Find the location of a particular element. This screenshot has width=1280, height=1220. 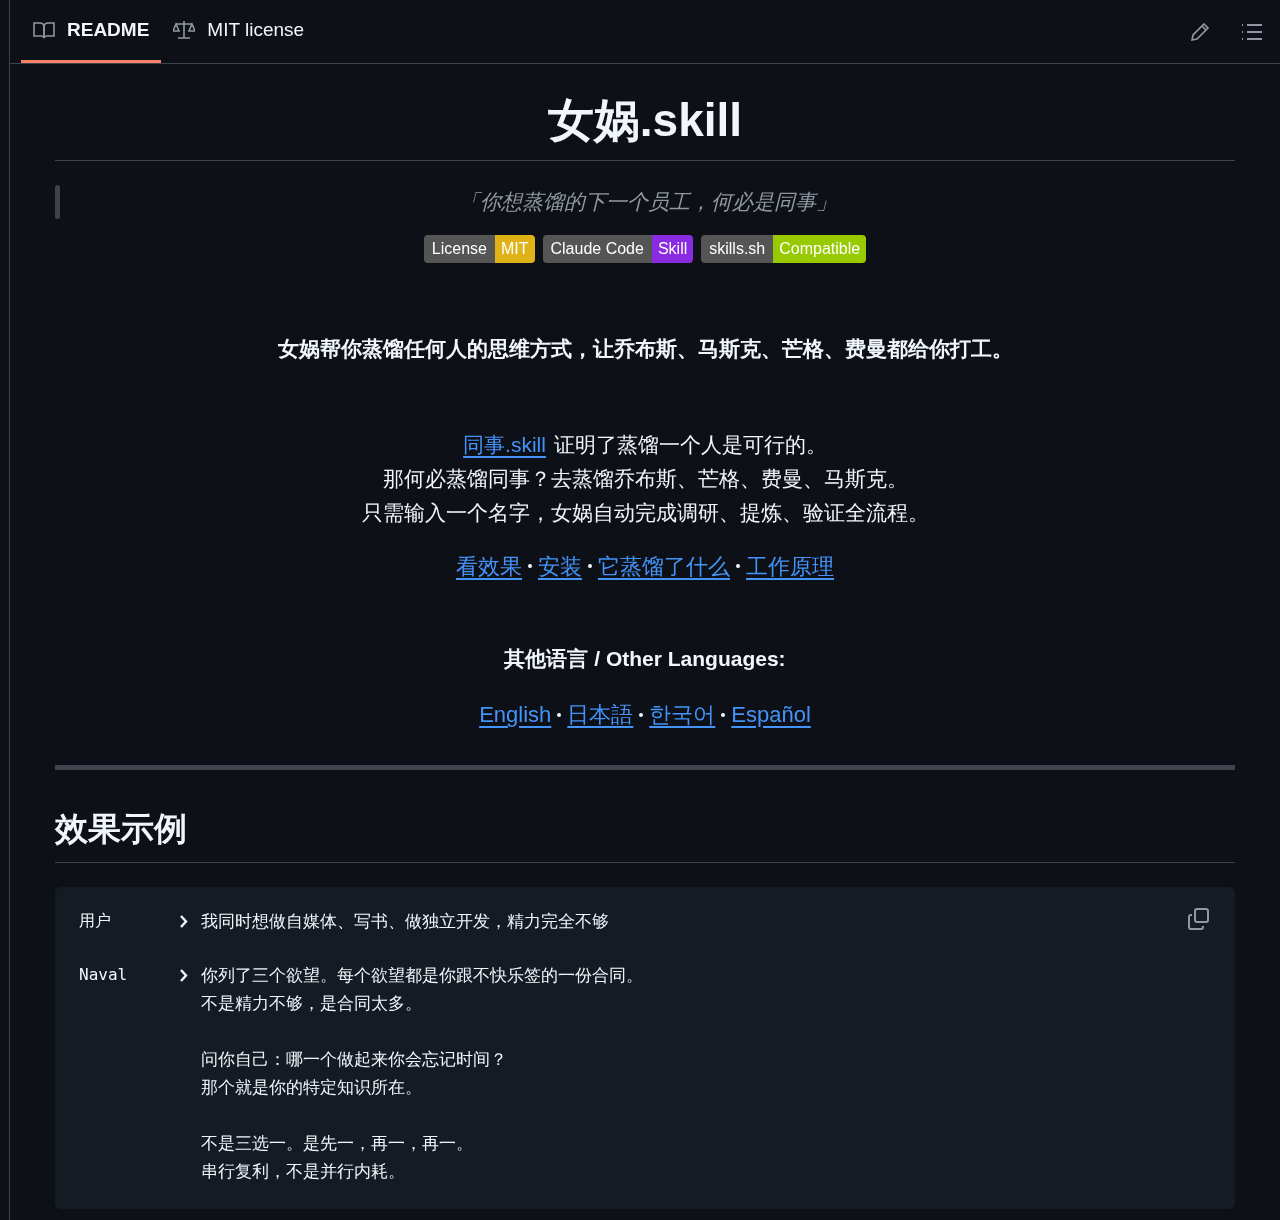

quote-bar is located at coordinates (57, 202).